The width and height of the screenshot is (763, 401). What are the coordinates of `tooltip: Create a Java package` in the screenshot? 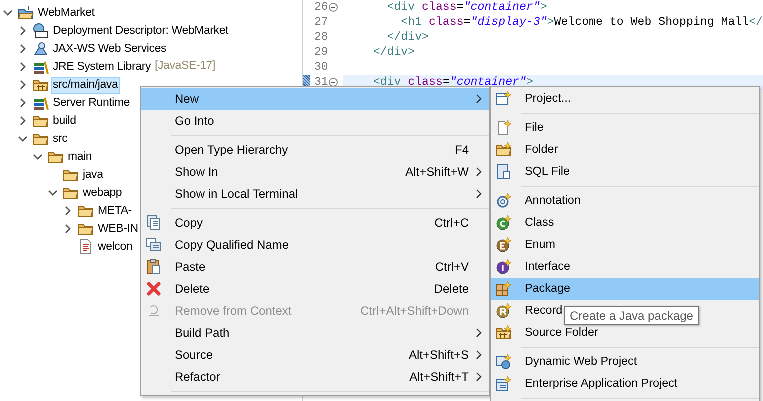 It's located at (632, 315).